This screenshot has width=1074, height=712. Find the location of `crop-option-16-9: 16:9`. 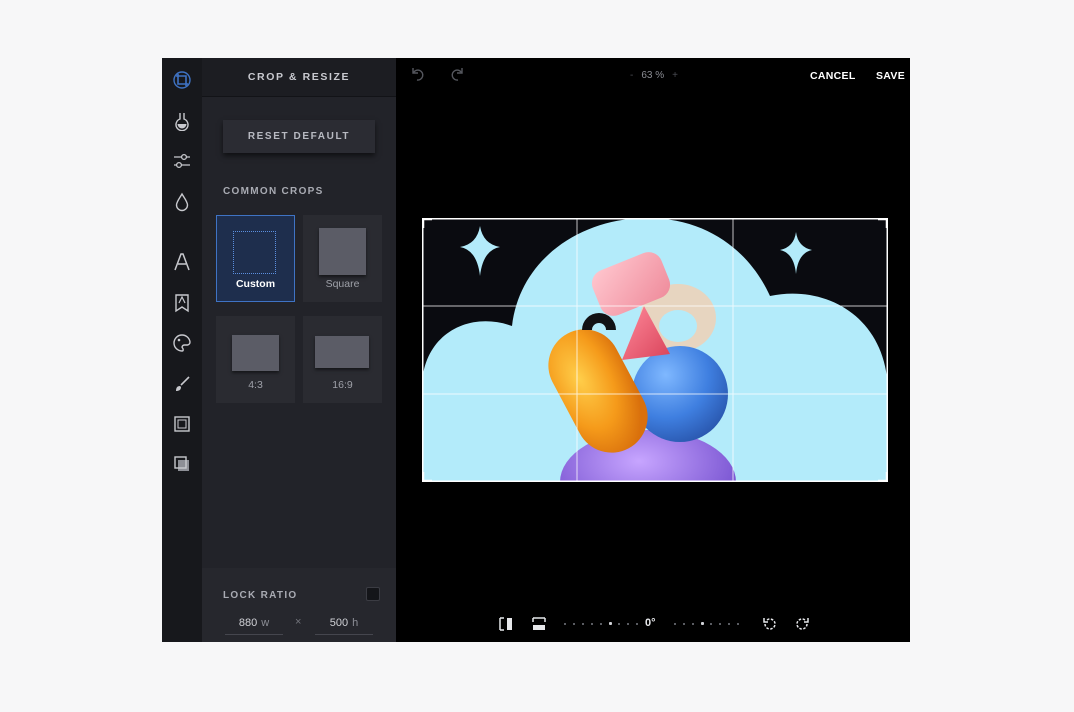

crop-option-16-9: 16:9 is located at coordinates (342, 359).